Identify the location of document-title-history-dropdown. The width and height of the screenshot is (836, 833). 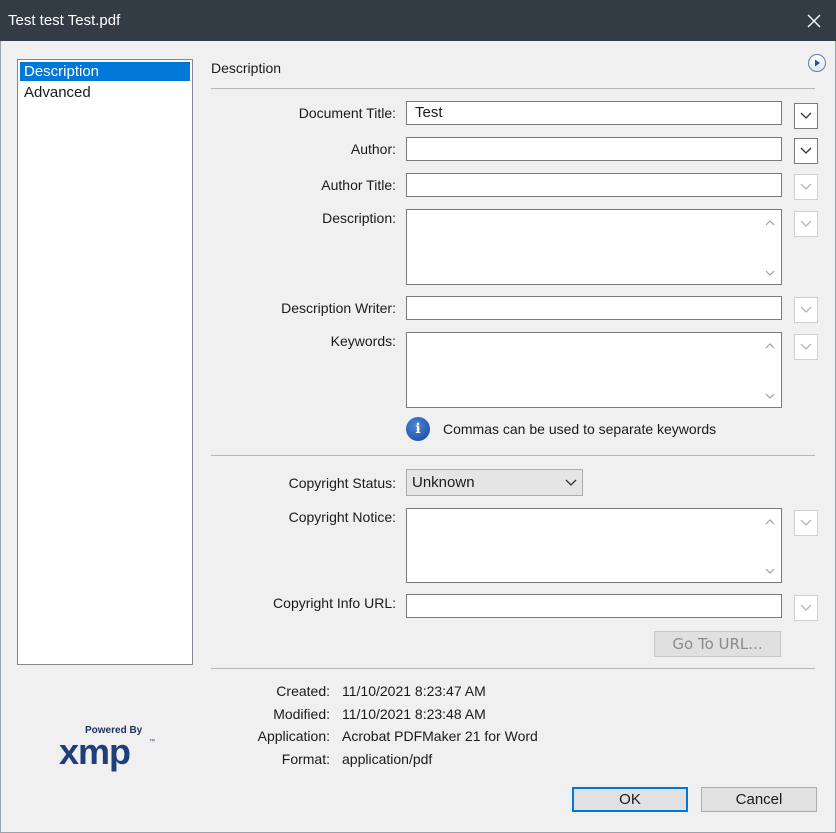
(806, 116).